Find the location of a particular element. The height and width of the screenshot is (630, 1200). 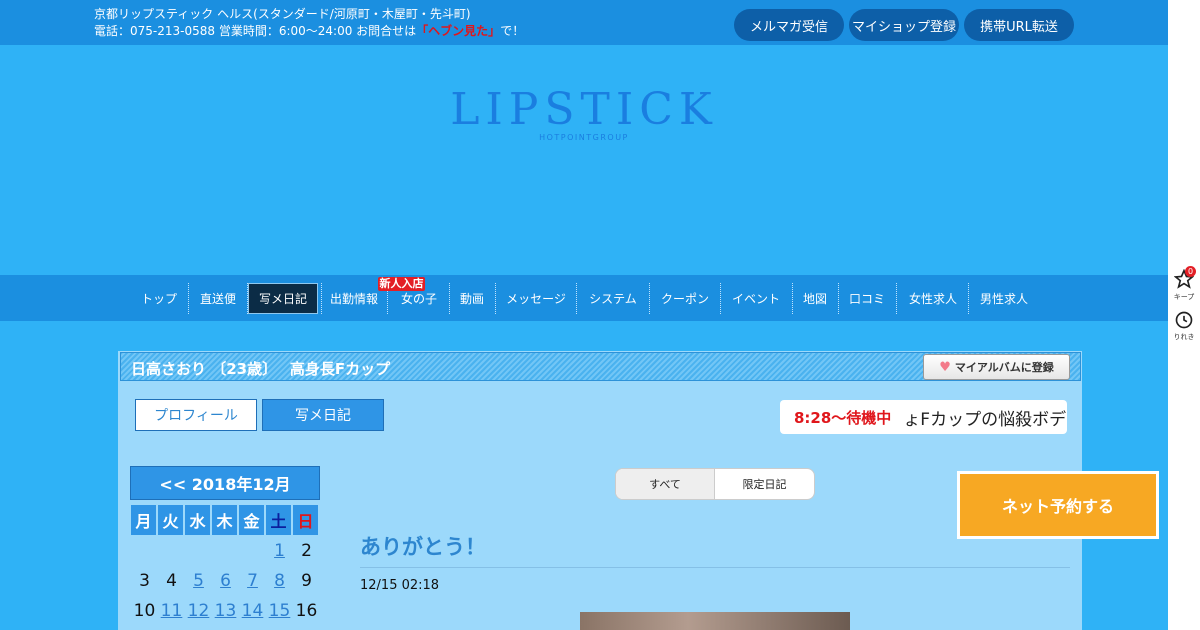

calendar-day: 4 is located at coordinates (171, 581).